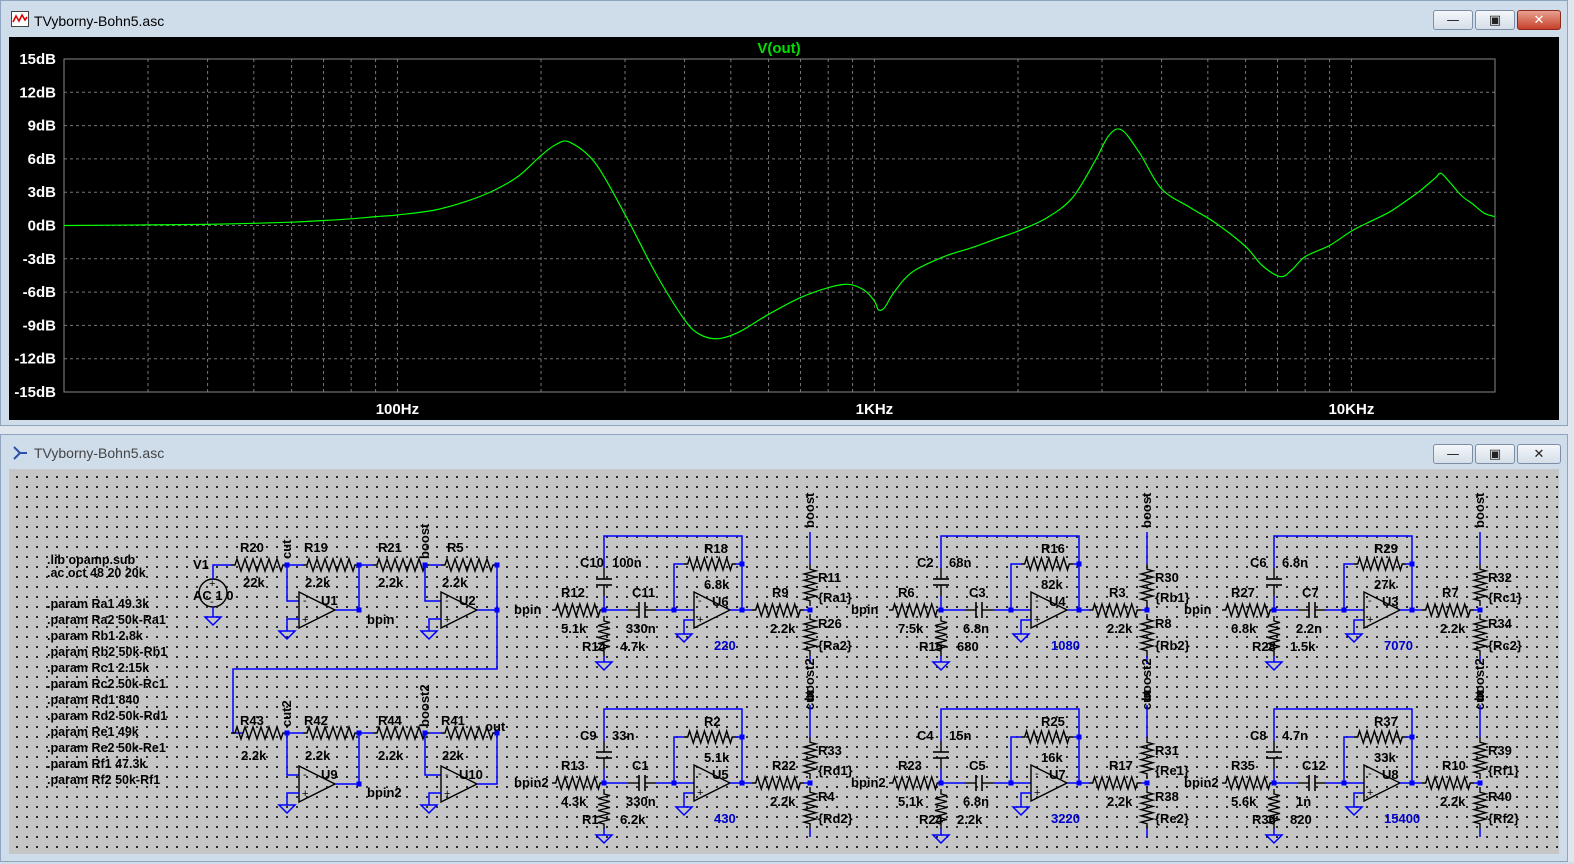  Describe the element at coordinates (712, 721) in the screenshot. I see `ref-R2: R2` at that location.